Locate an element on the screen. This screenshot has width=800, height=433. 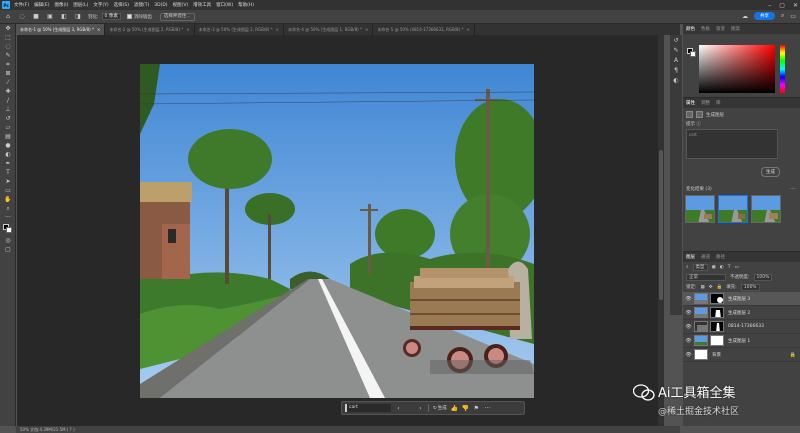
menu-window: 窗口(W) is located at coordinates (224, 5).